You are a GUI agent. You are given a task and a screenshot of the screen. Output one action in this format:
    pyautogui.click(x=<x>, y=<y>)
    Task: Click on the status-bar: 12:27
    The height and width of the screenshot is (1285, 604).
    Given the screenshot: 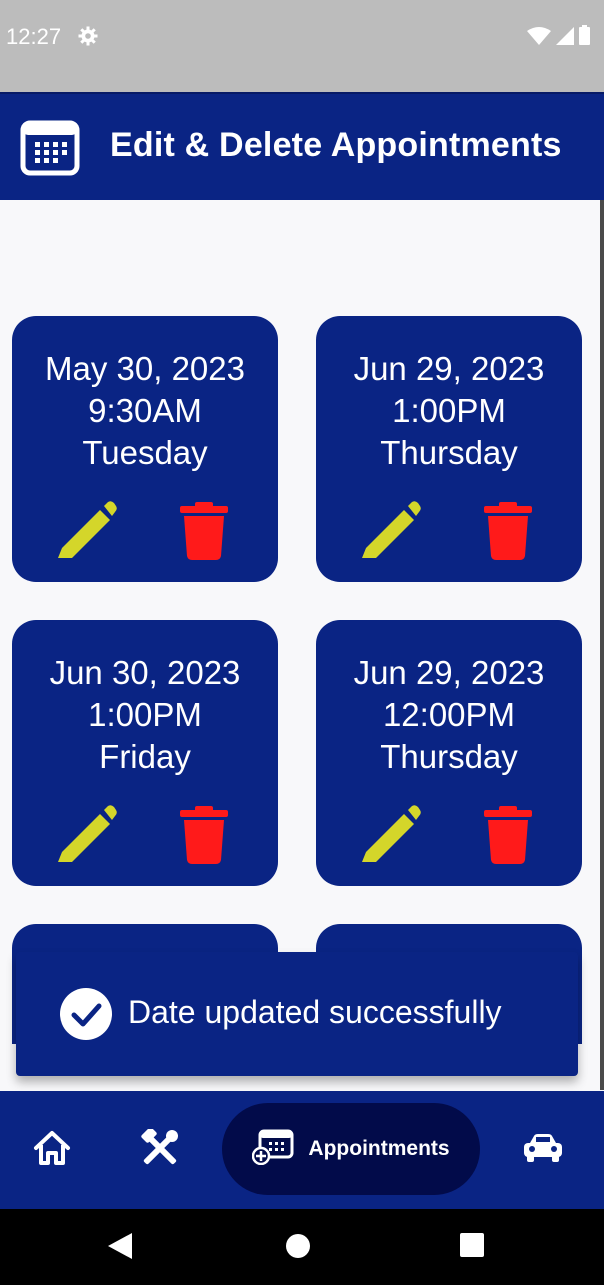 What is the action you would take?
    pyautogui.click(x=302, y=46)
    